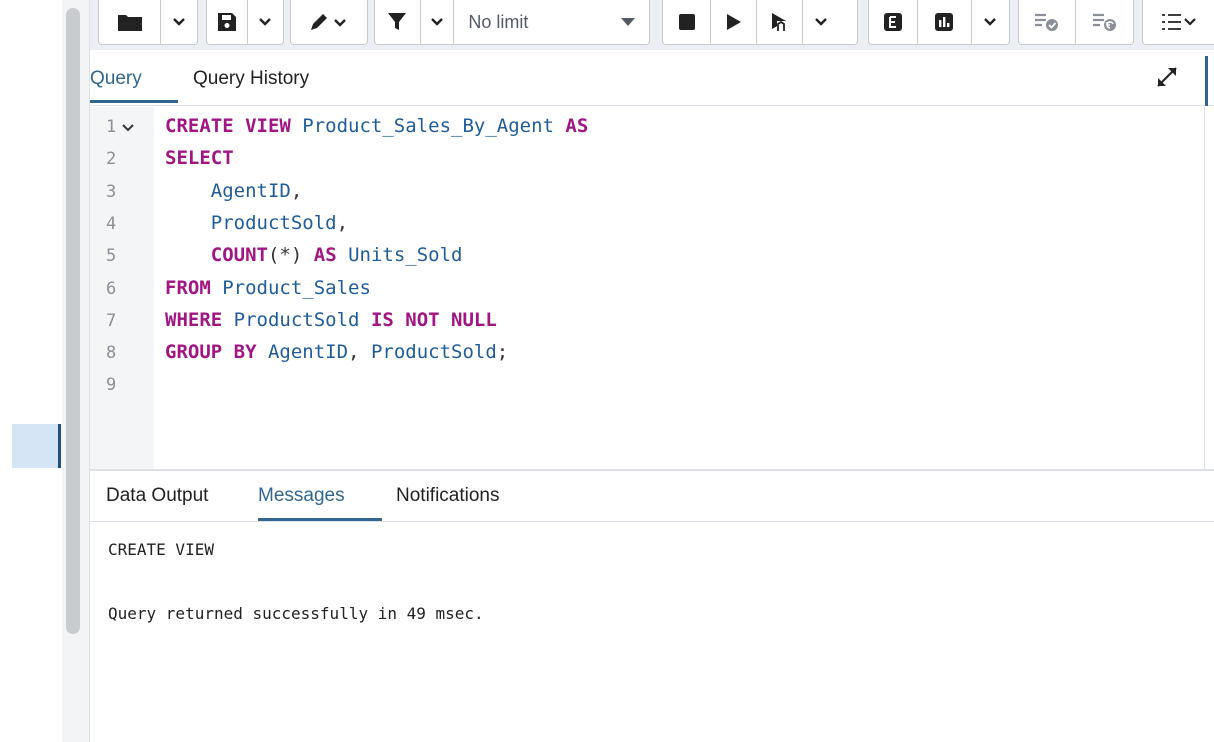  I want to click on macros-icon, so click(1179, 22).